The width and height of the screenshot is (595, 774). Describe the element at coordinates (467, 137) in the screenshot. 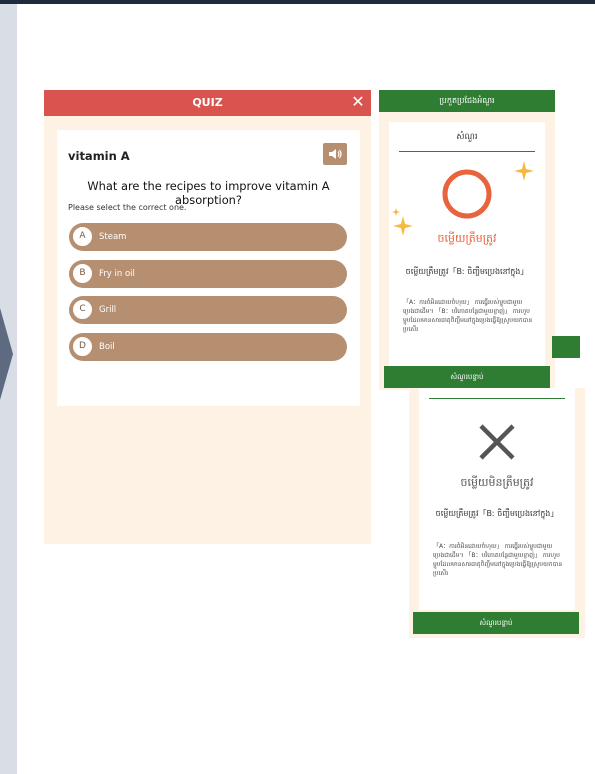

I see `result-label: សំណួរ` at that location.